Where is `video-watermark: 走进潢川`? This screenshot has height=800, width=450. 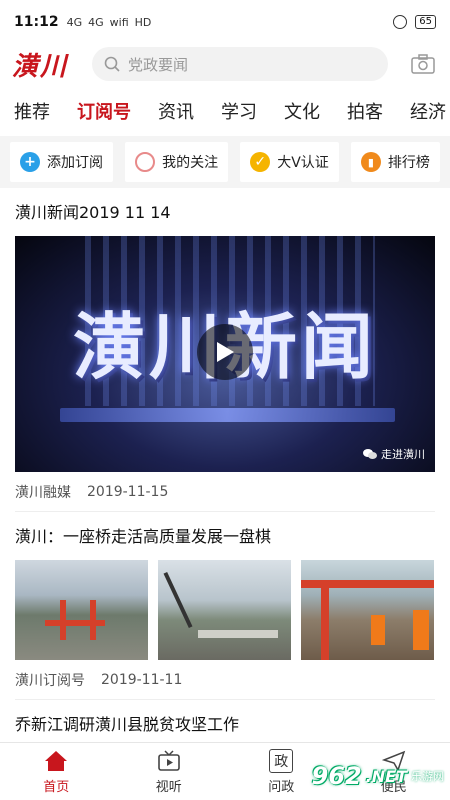 video-watermark: 走进潢川 is located at coordinates (394, 454).